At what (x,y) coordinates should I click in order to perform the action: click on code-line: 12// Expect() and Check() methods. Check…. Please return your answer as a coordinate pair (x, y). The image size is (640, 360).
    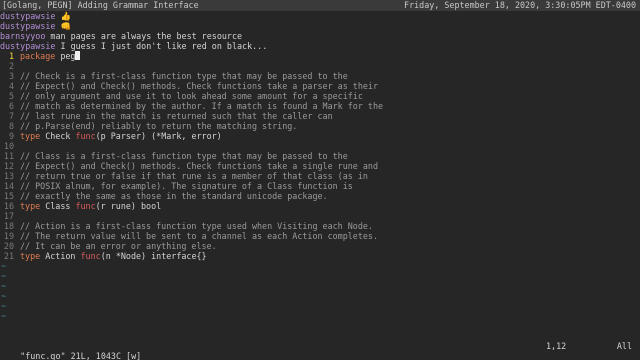
    Looking at the image, I should click on (320, 166).